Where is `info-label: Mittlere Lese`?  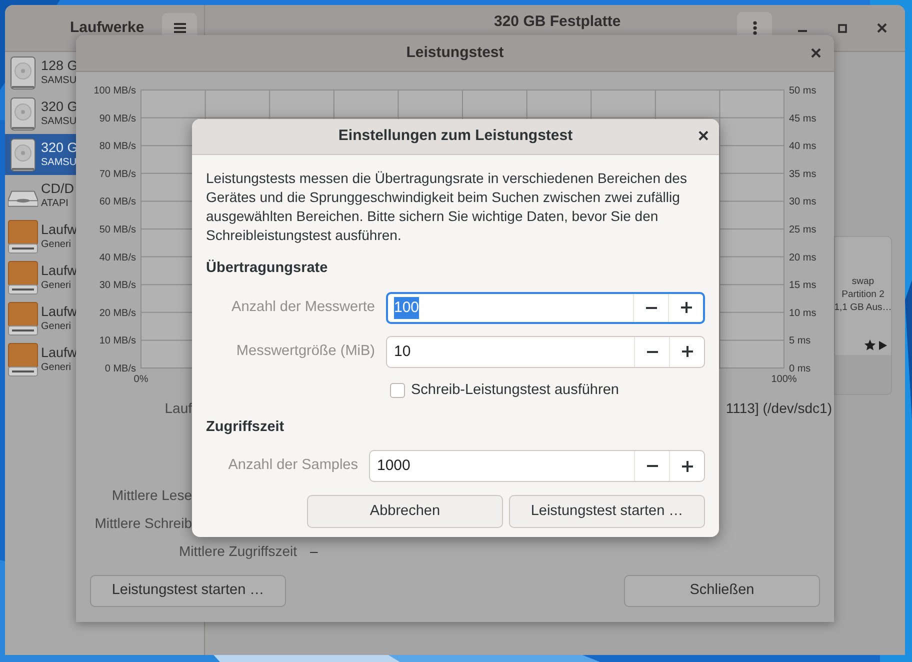 info-label: Mittlere Lese is located at coordinates (151, 495).